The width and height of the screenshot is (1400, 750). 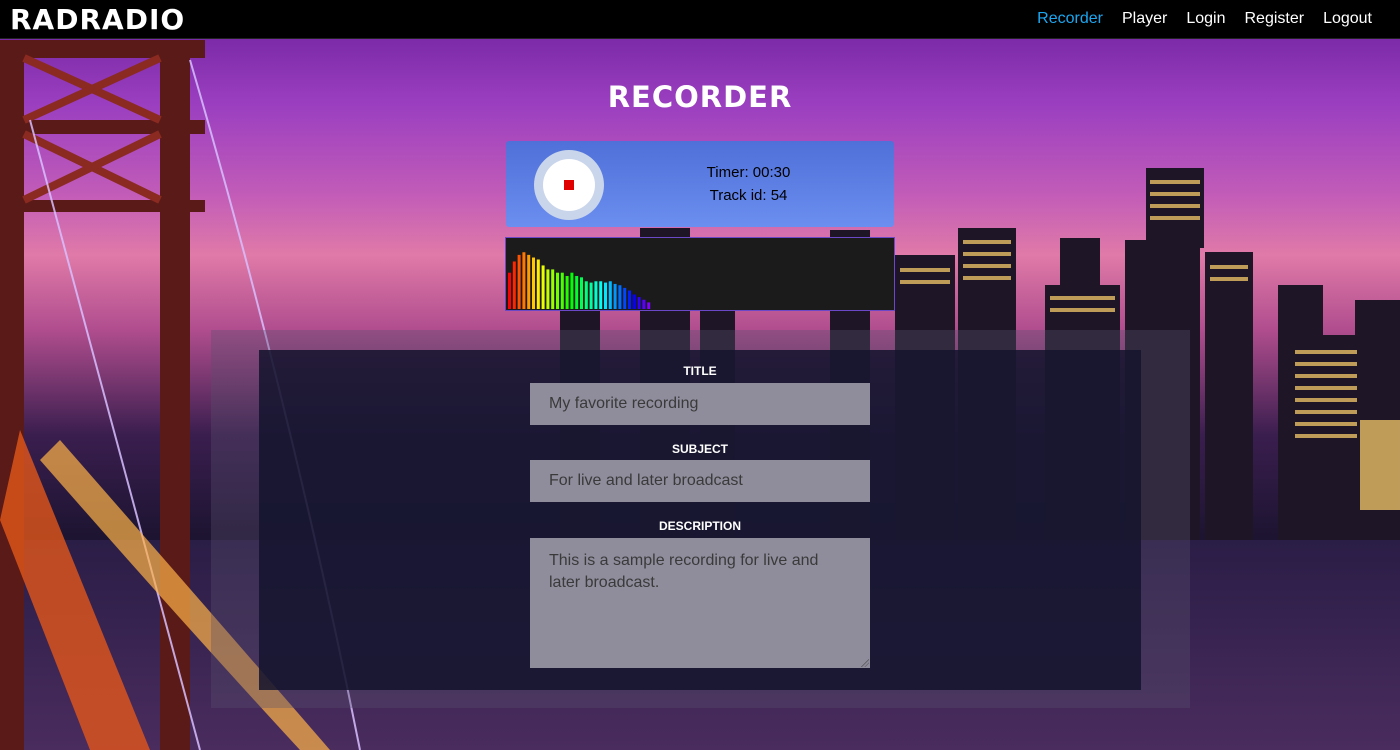 I want to click on page-title: RECORDER, so click(x=700, y=97).